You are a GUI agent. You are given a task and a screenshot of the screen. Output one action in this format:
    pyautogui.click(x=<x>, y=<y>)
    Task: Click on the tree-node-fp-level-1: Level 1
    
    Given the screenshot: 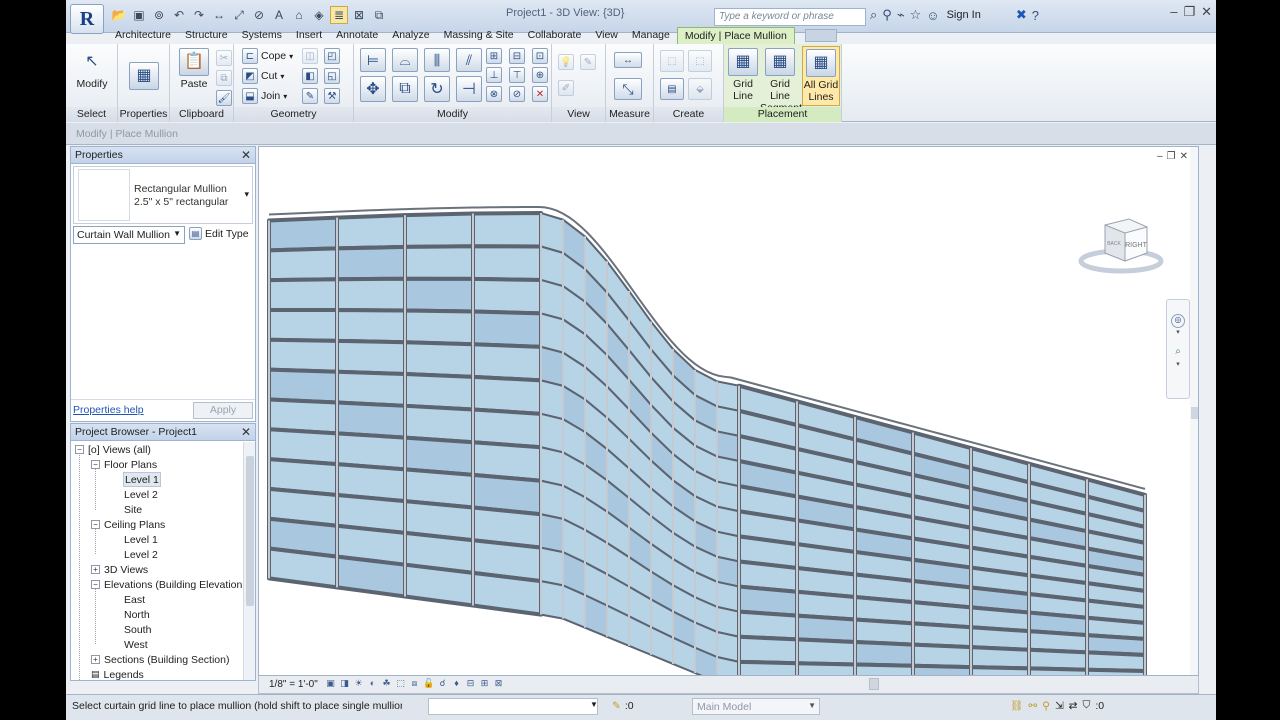 What is the action you would take?
    pyautogui.click(x=142, y=479)
    